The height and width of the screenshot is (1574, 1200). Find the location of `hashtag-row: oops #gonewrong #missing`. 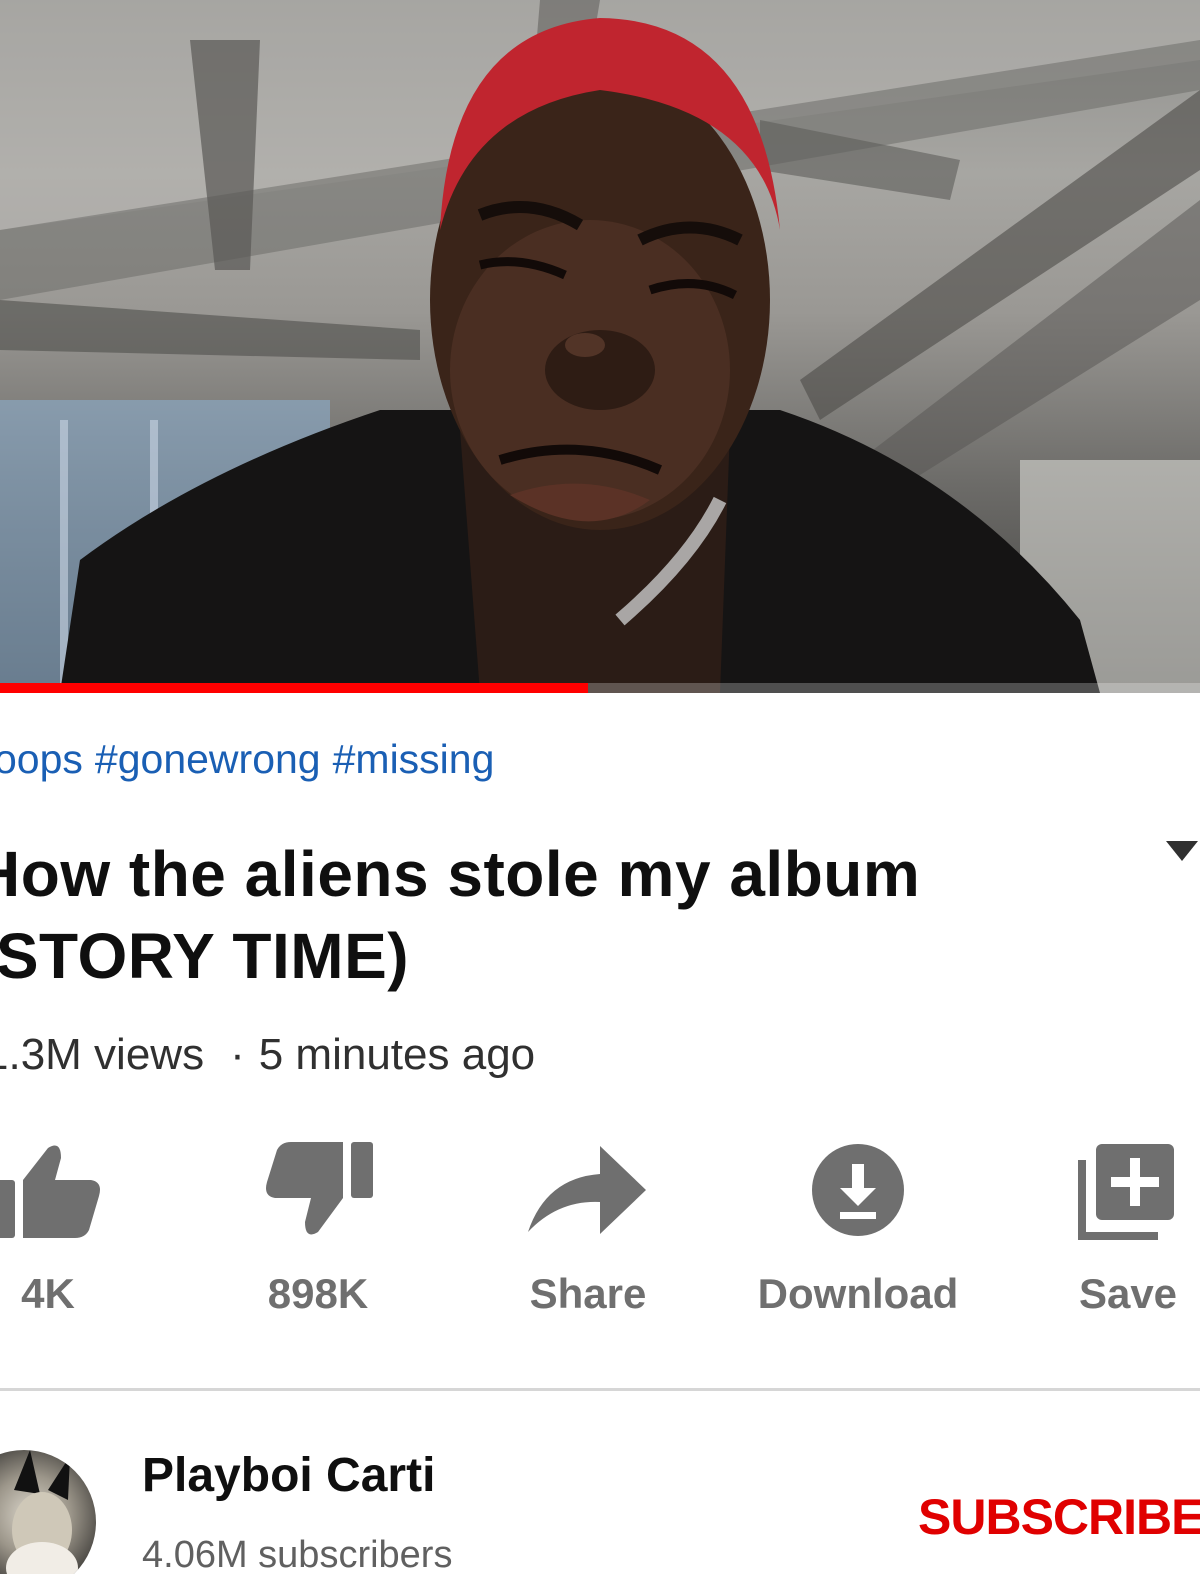

hashtag-row: oops #gonewrong #missing is located at coordinates (253, 759).